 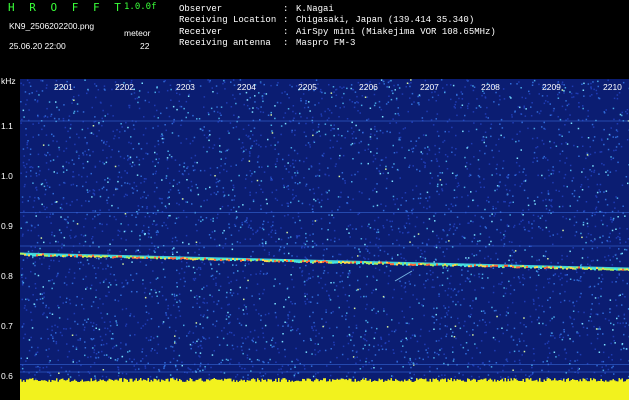 I want to click on receiver-value: AirSpy mini (Miakejima VOR 108.65MHz), so click(x=396, y=32).